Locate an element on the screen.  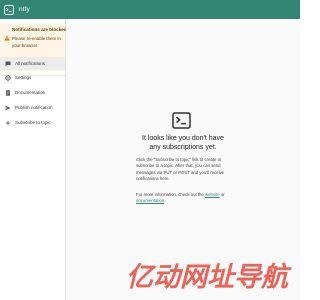
more-info-prefix: For more information, check out the is located at coordinates (170, 194).